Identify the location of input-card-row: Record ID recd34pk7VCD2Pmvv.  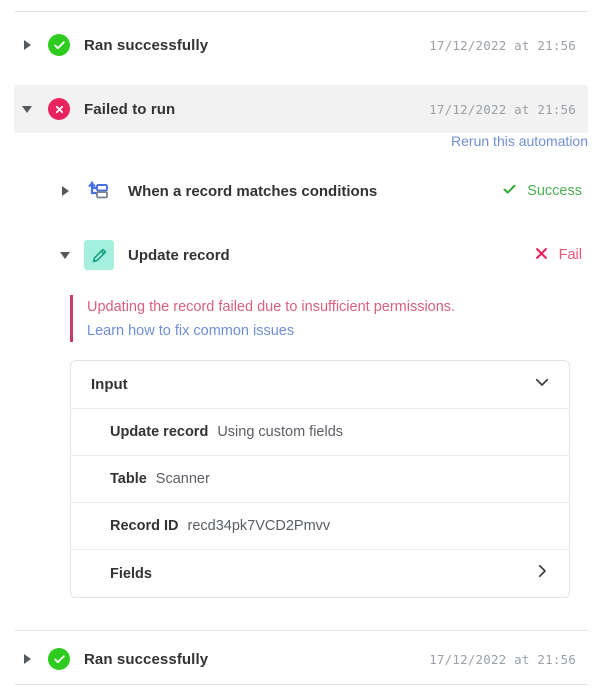
(320, 527).